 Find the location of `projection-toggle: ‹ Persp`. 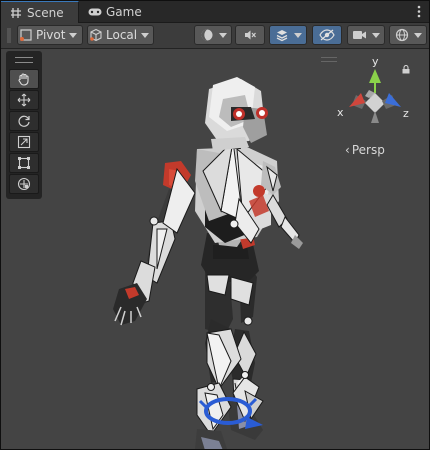

projection-toggle: ‹ Persp is located at coordinates (365, 150).